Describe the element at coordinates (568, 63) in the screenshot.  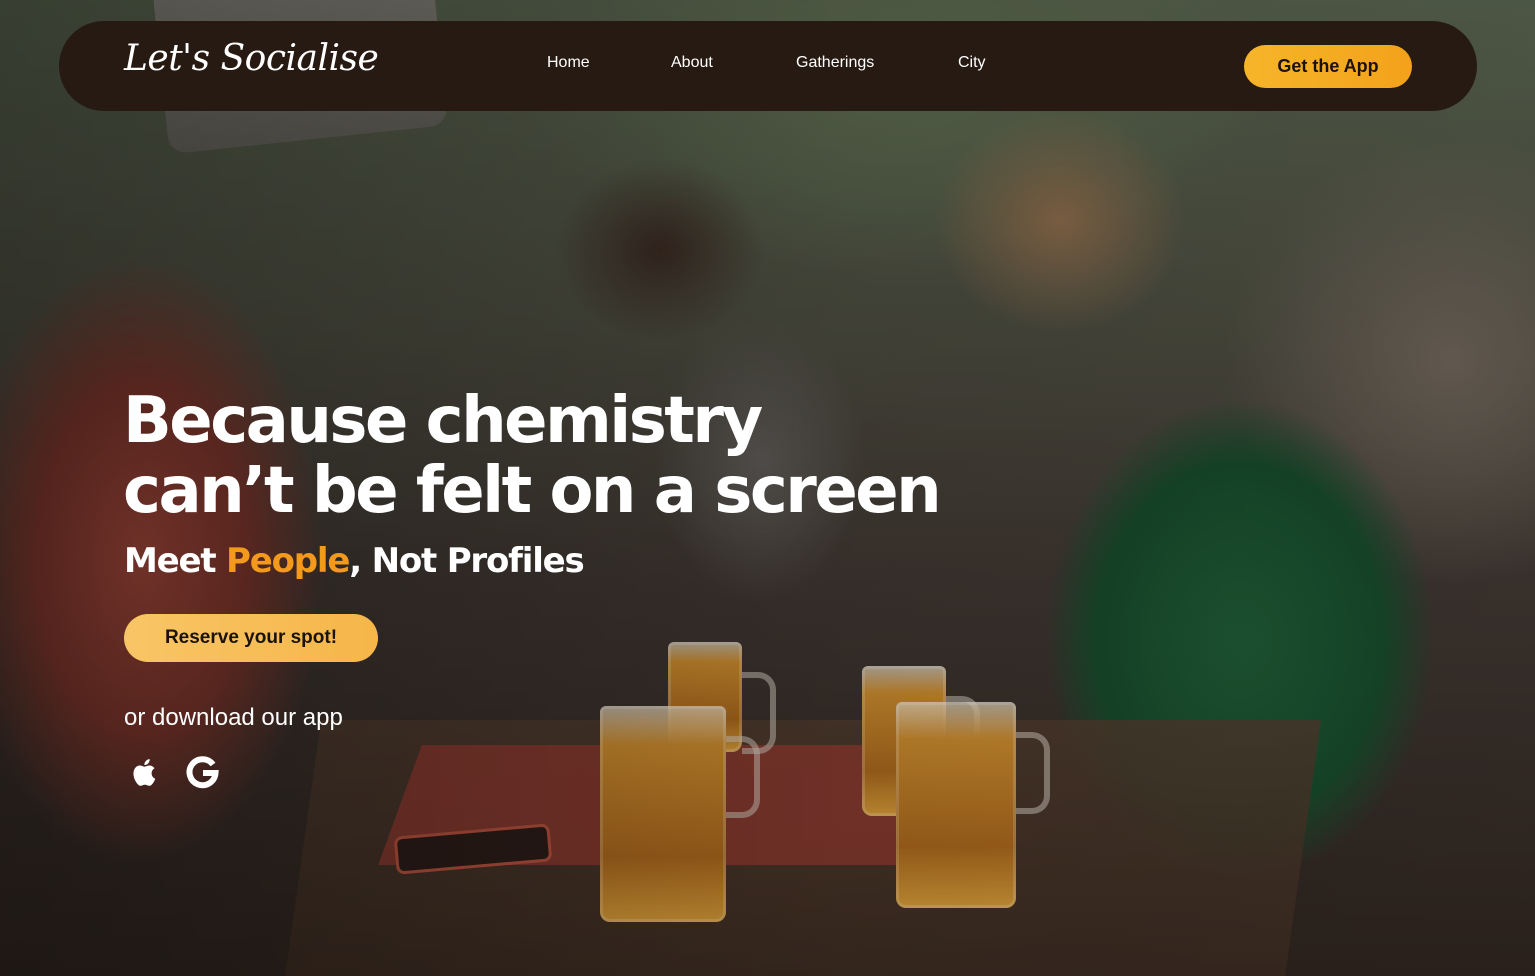
I see `nav-link-home: Home` at that location.